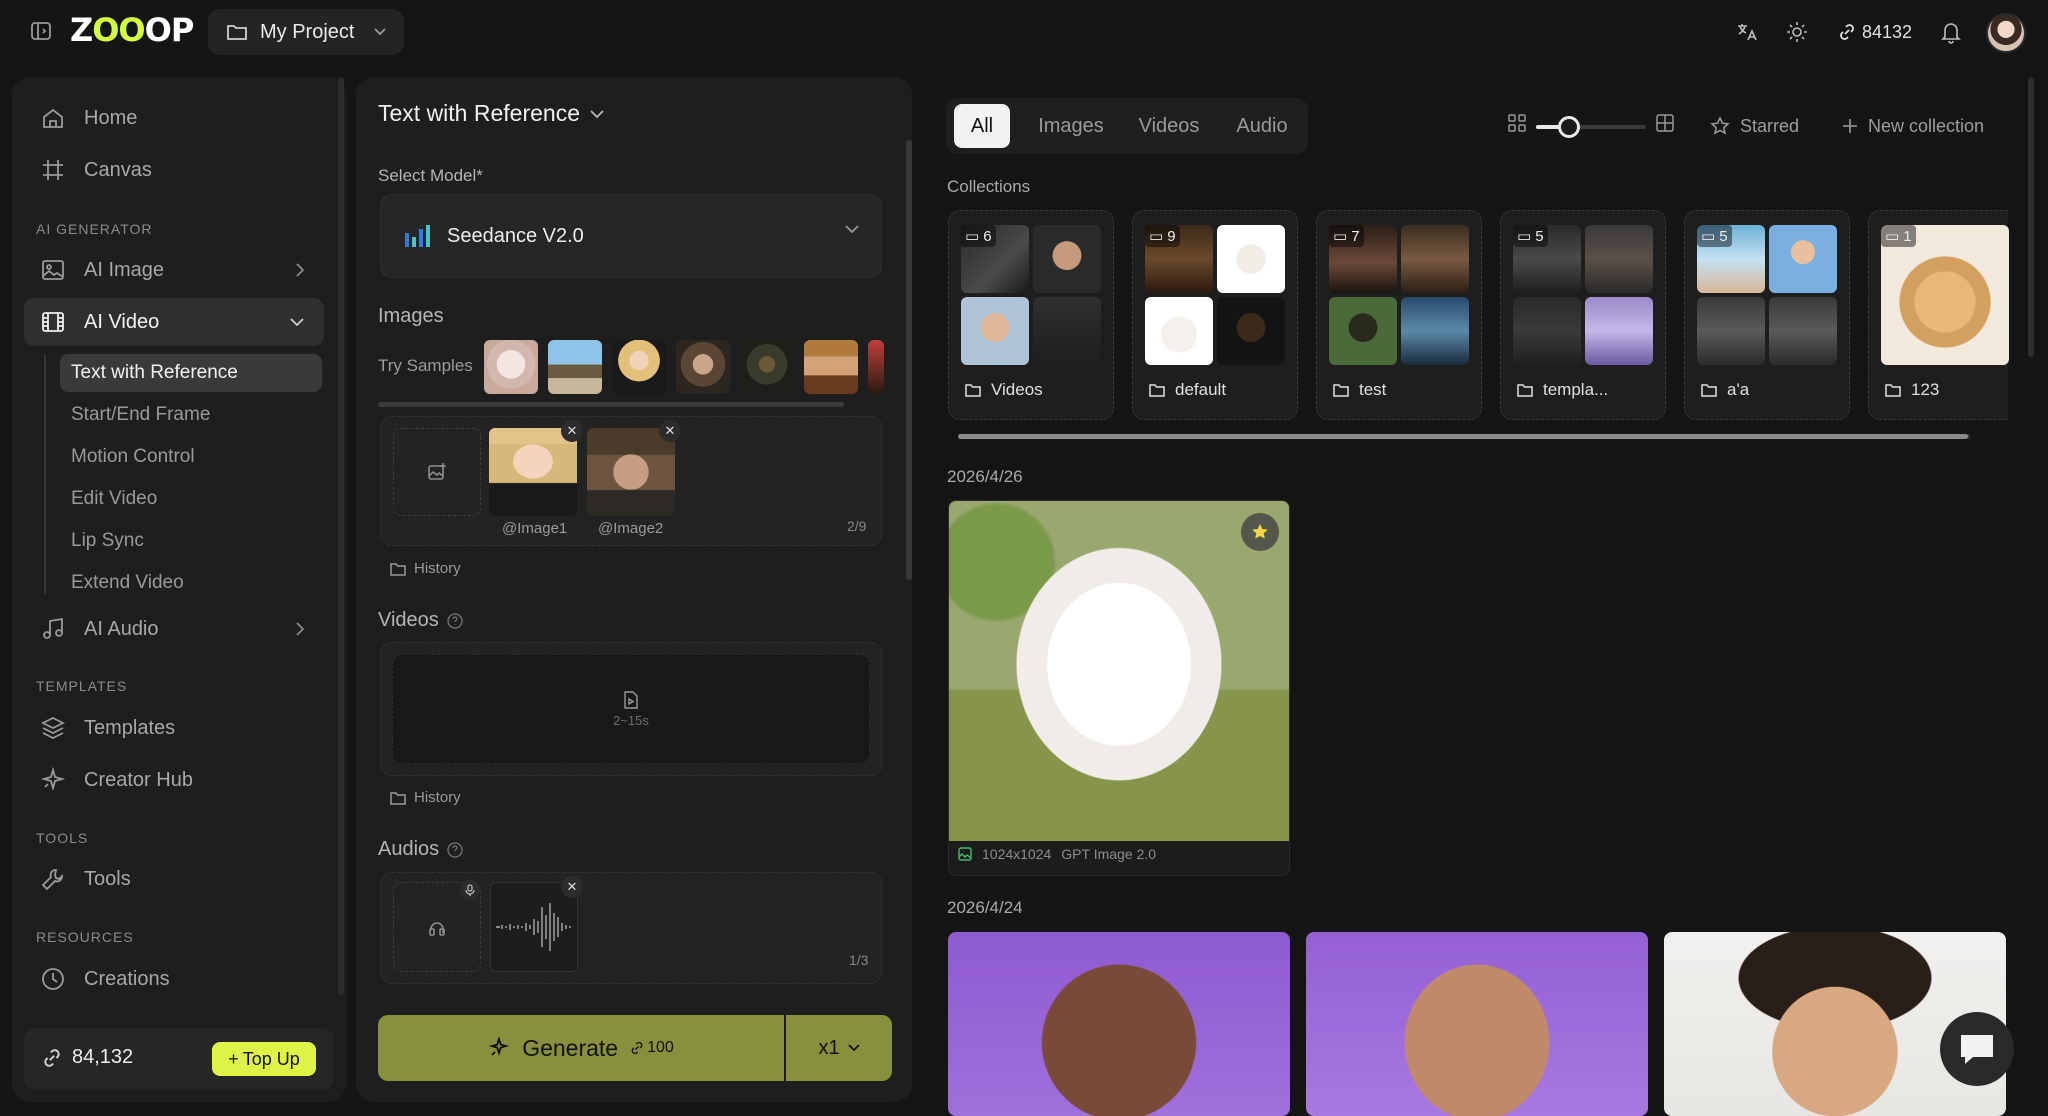 This screenshot has height=1116, width=2048. I want to click on subnav-edit-video: Edit Video, so click(191, 499).